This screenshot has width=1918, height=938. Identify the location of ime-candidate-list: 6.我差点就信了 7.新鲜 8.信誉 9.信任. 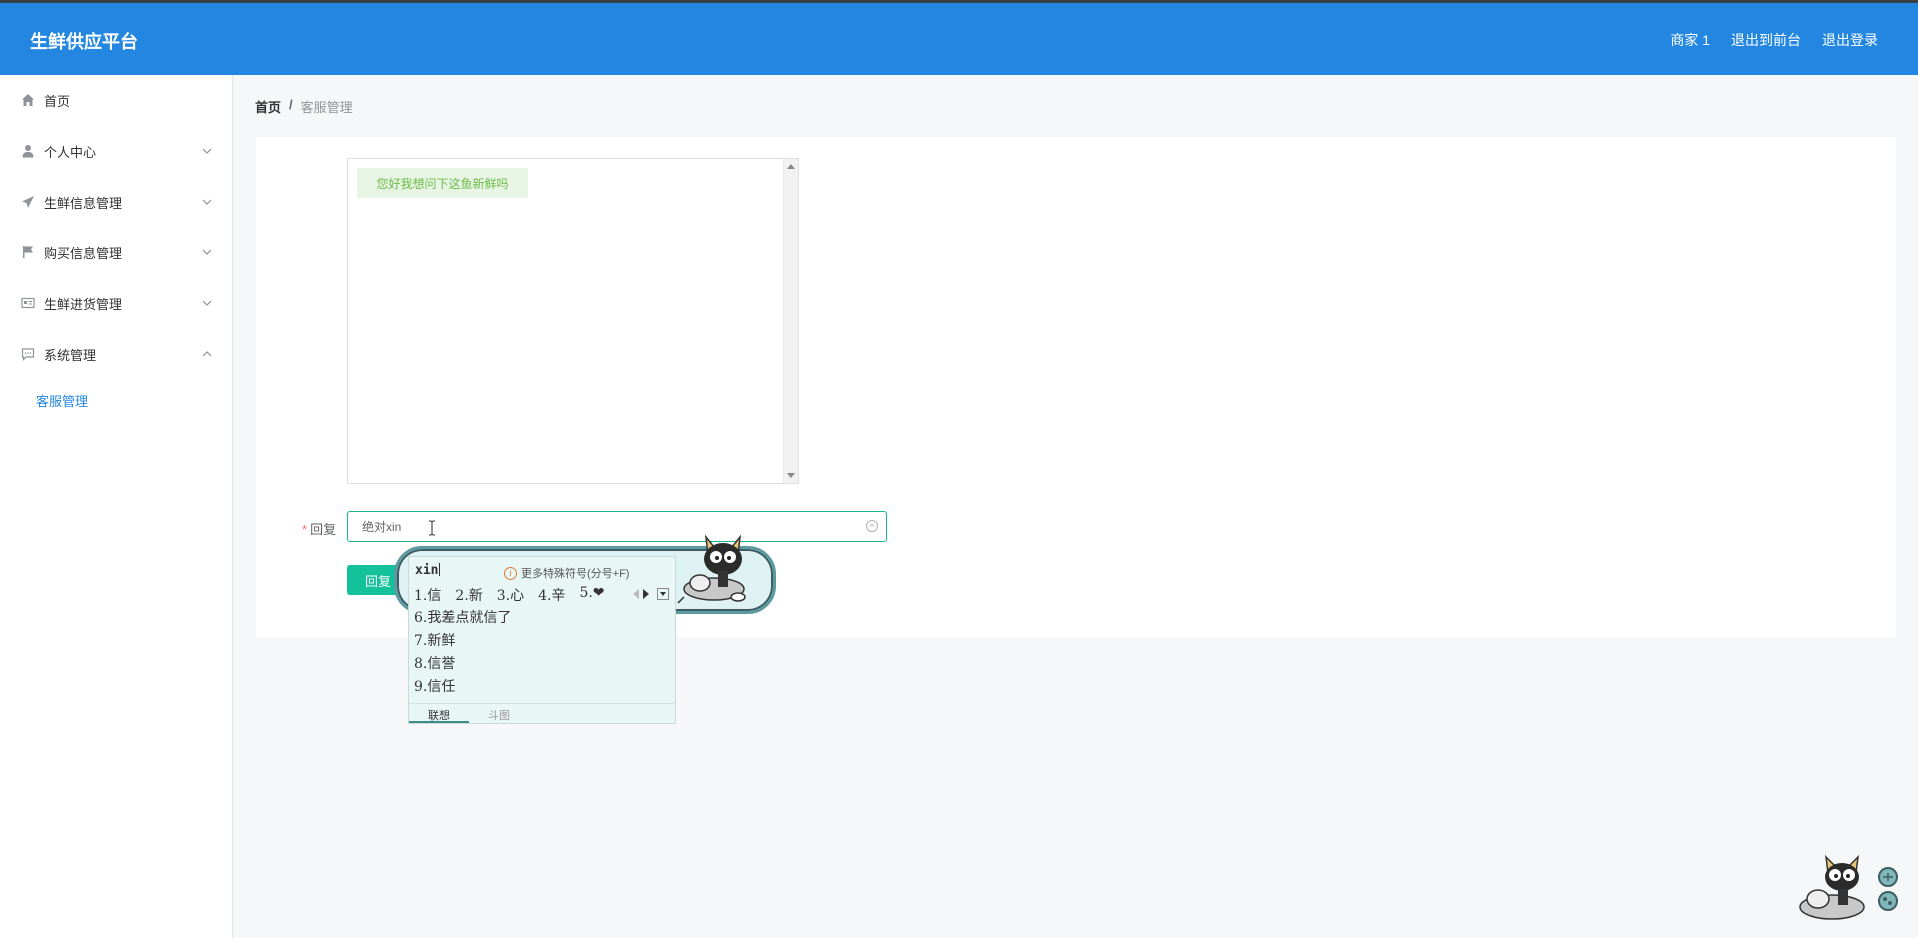
(462, 653).